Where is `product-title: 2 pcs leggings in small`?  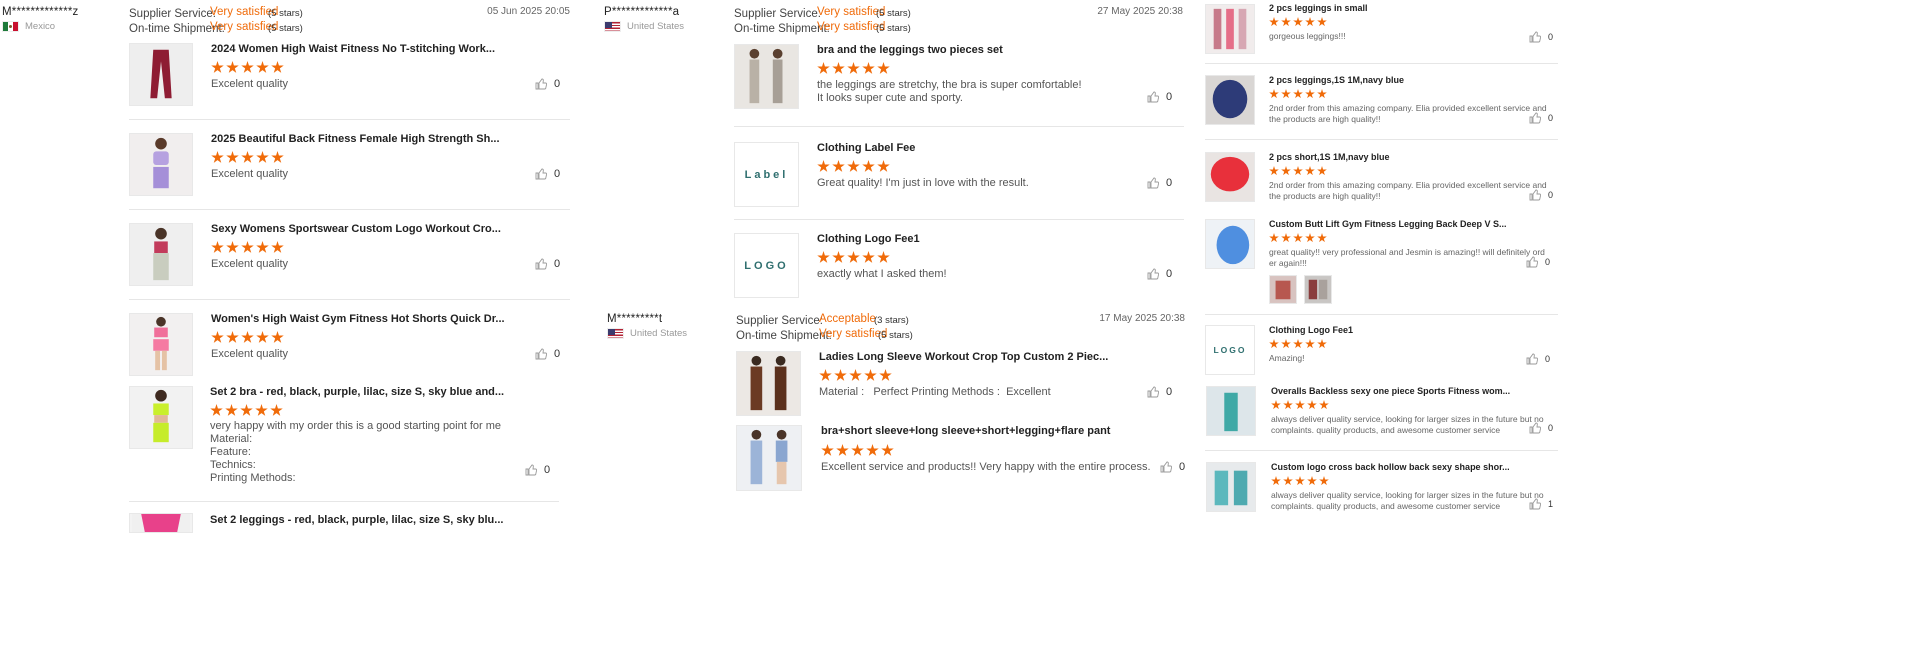
product-title: 2 pcs leggings in small is located at coordinates (1318, 8).